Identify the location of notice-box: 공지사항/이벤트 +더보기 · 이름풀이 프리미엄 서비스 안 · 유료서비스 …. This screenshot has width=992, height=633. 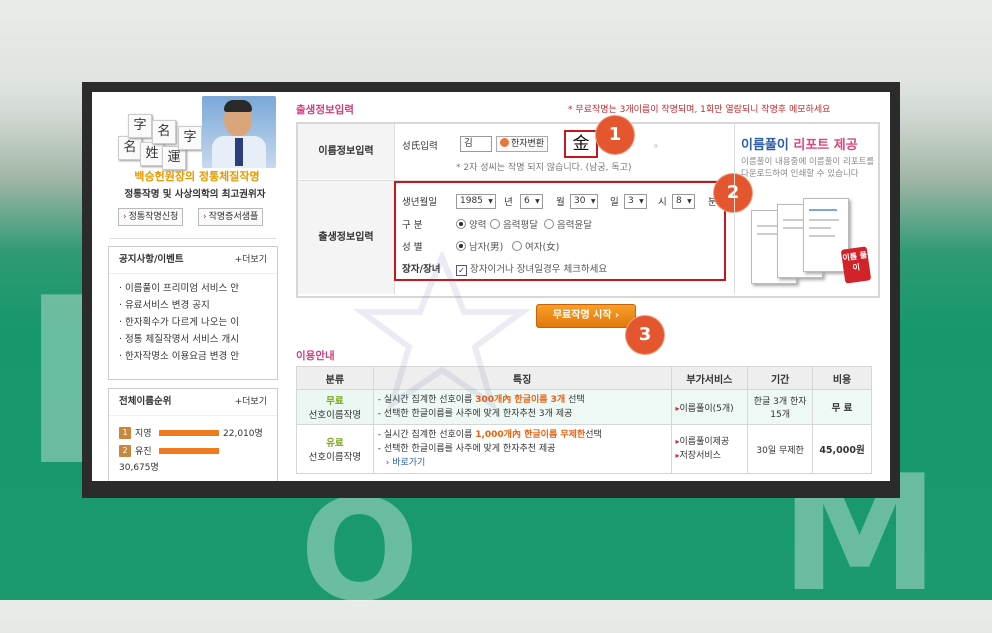
(193, 313).